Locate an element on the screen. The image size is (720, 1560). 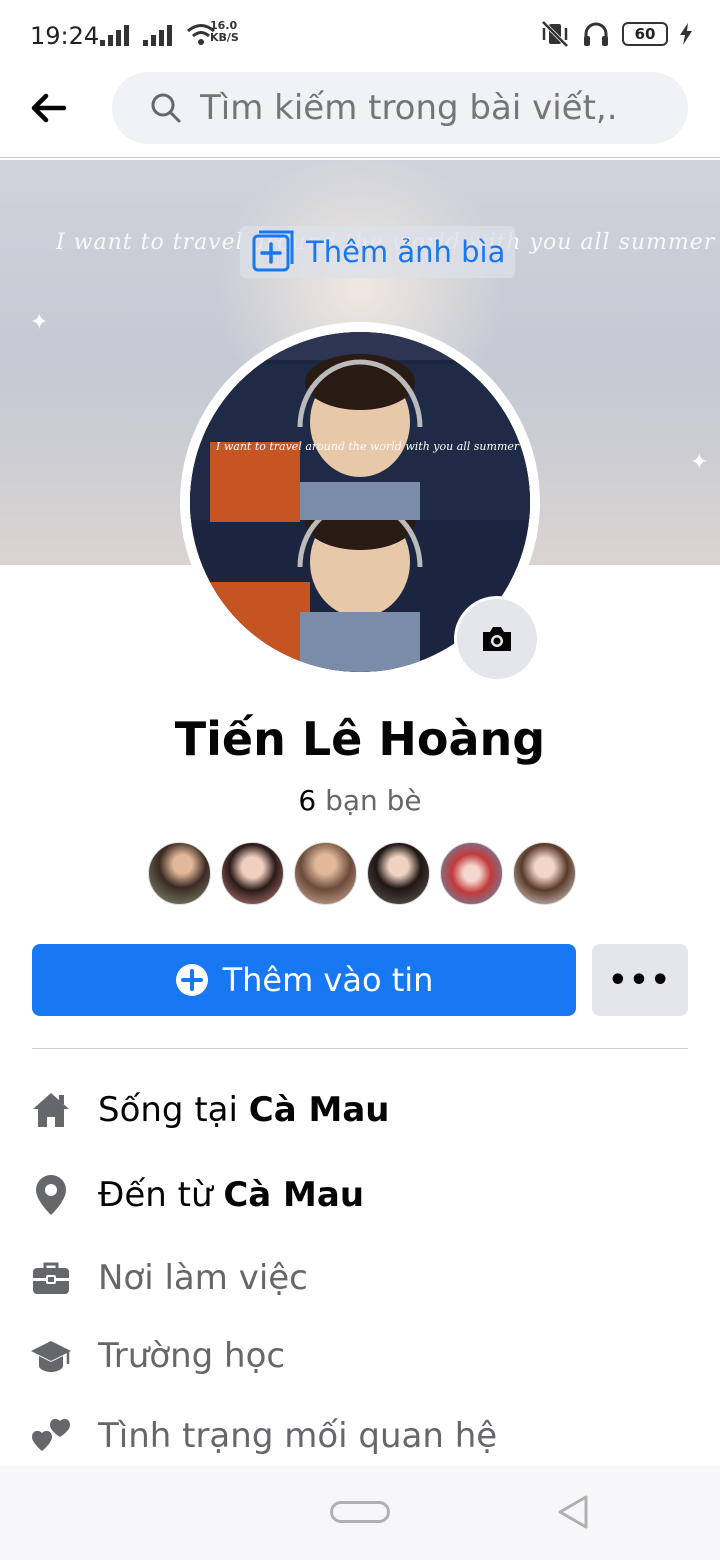
status-right-icons: 60 is located at coordinates (616, 34).